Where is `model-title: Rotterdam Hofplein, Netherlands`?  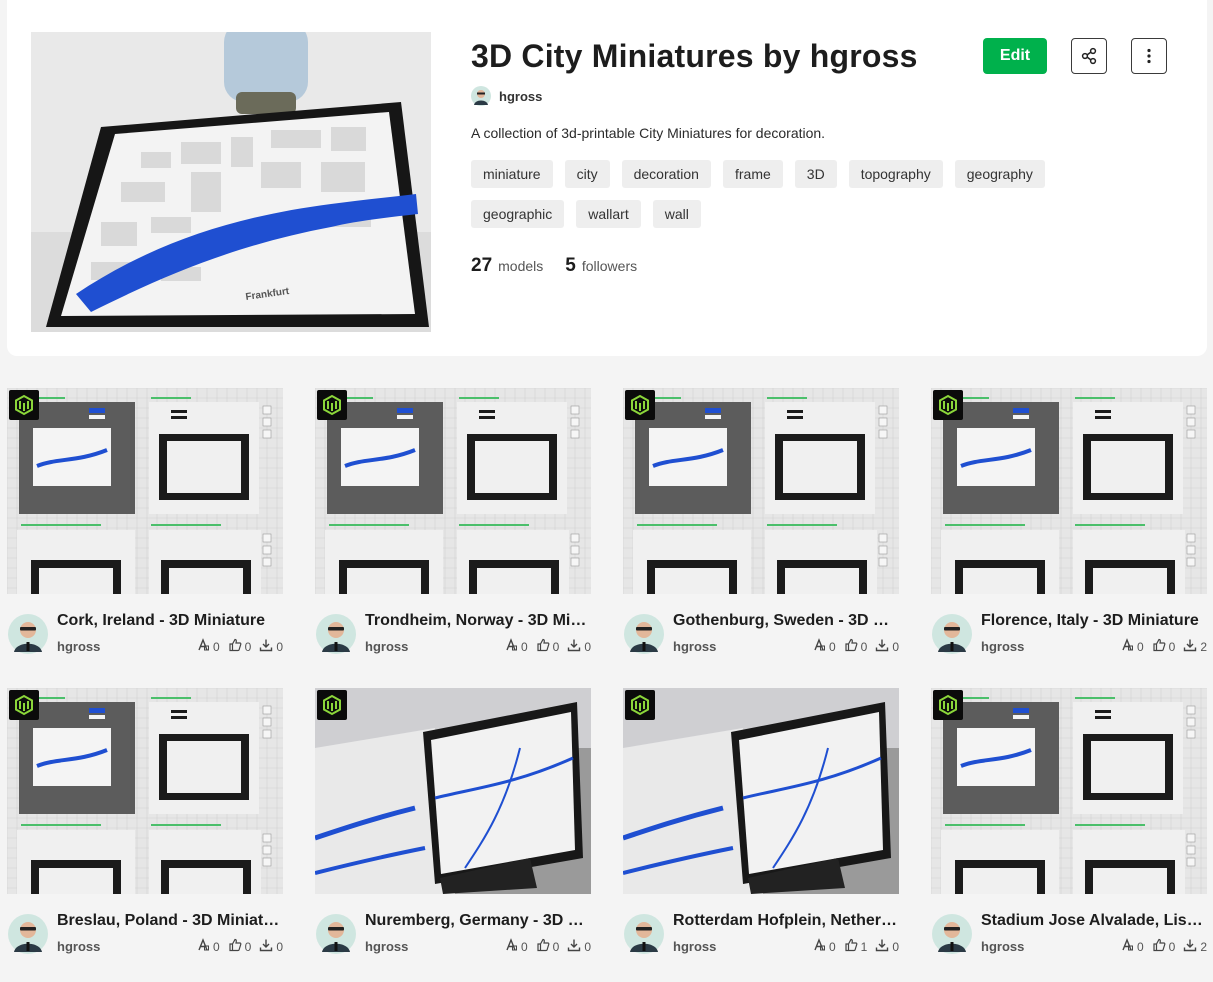 model-title: Rotterdam Hofplein, Netherlands is located at coordinates (786, 921).